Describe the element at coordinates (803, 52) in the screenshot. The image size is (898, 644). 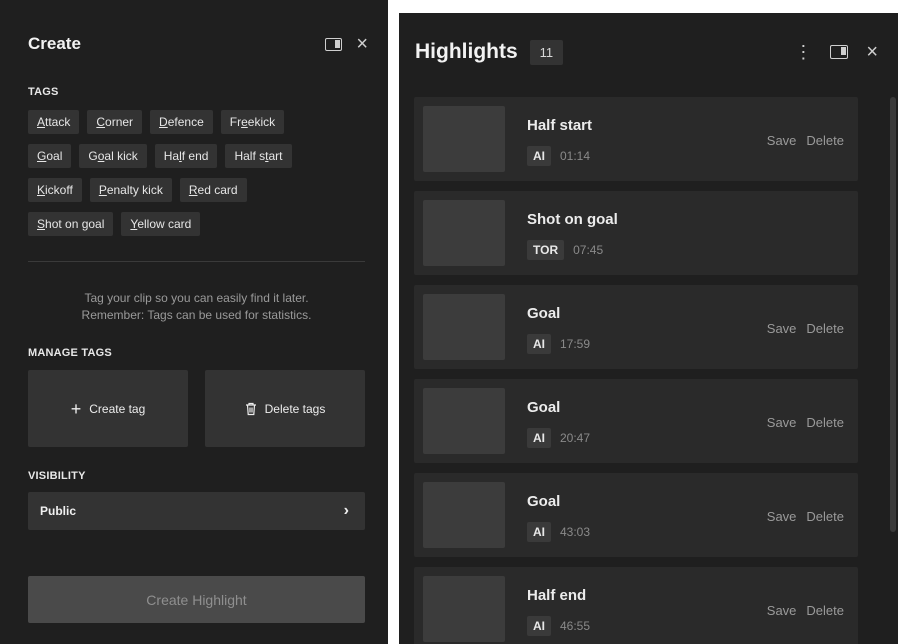
I see `more-vertical-icon: ⋮` at that location.